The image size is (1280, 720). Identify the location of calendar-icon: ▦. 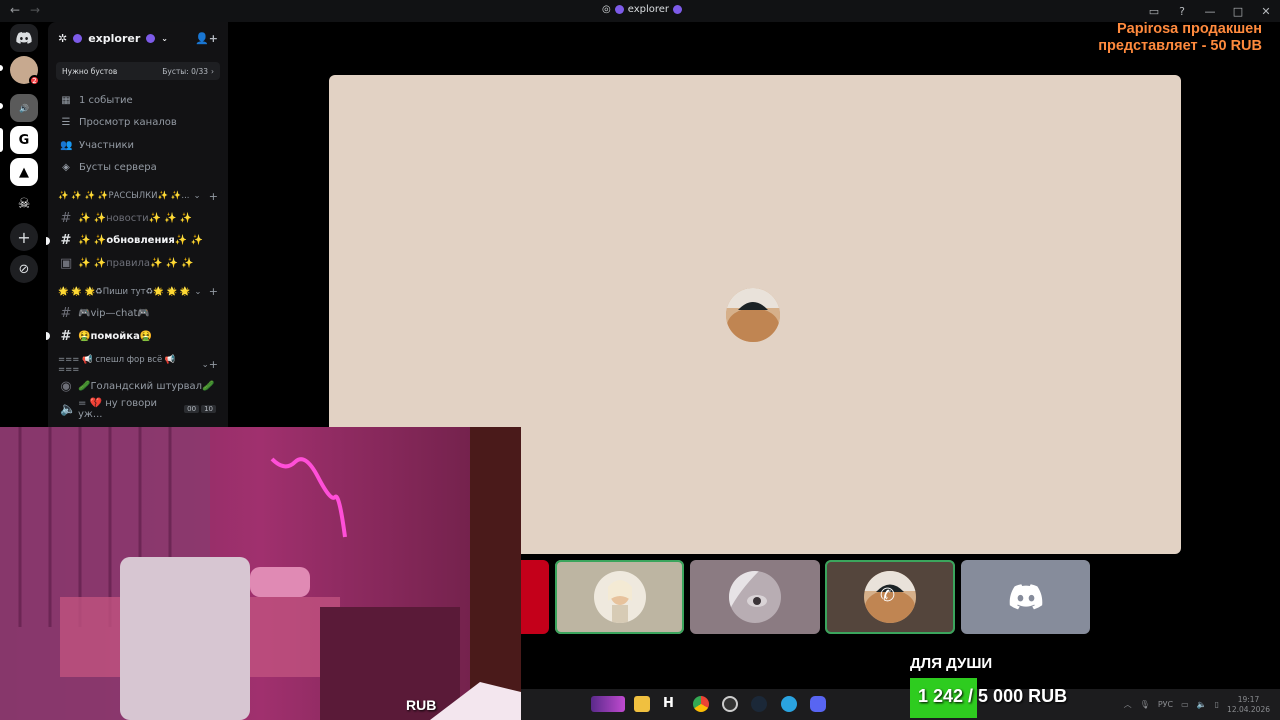
(66, 100).